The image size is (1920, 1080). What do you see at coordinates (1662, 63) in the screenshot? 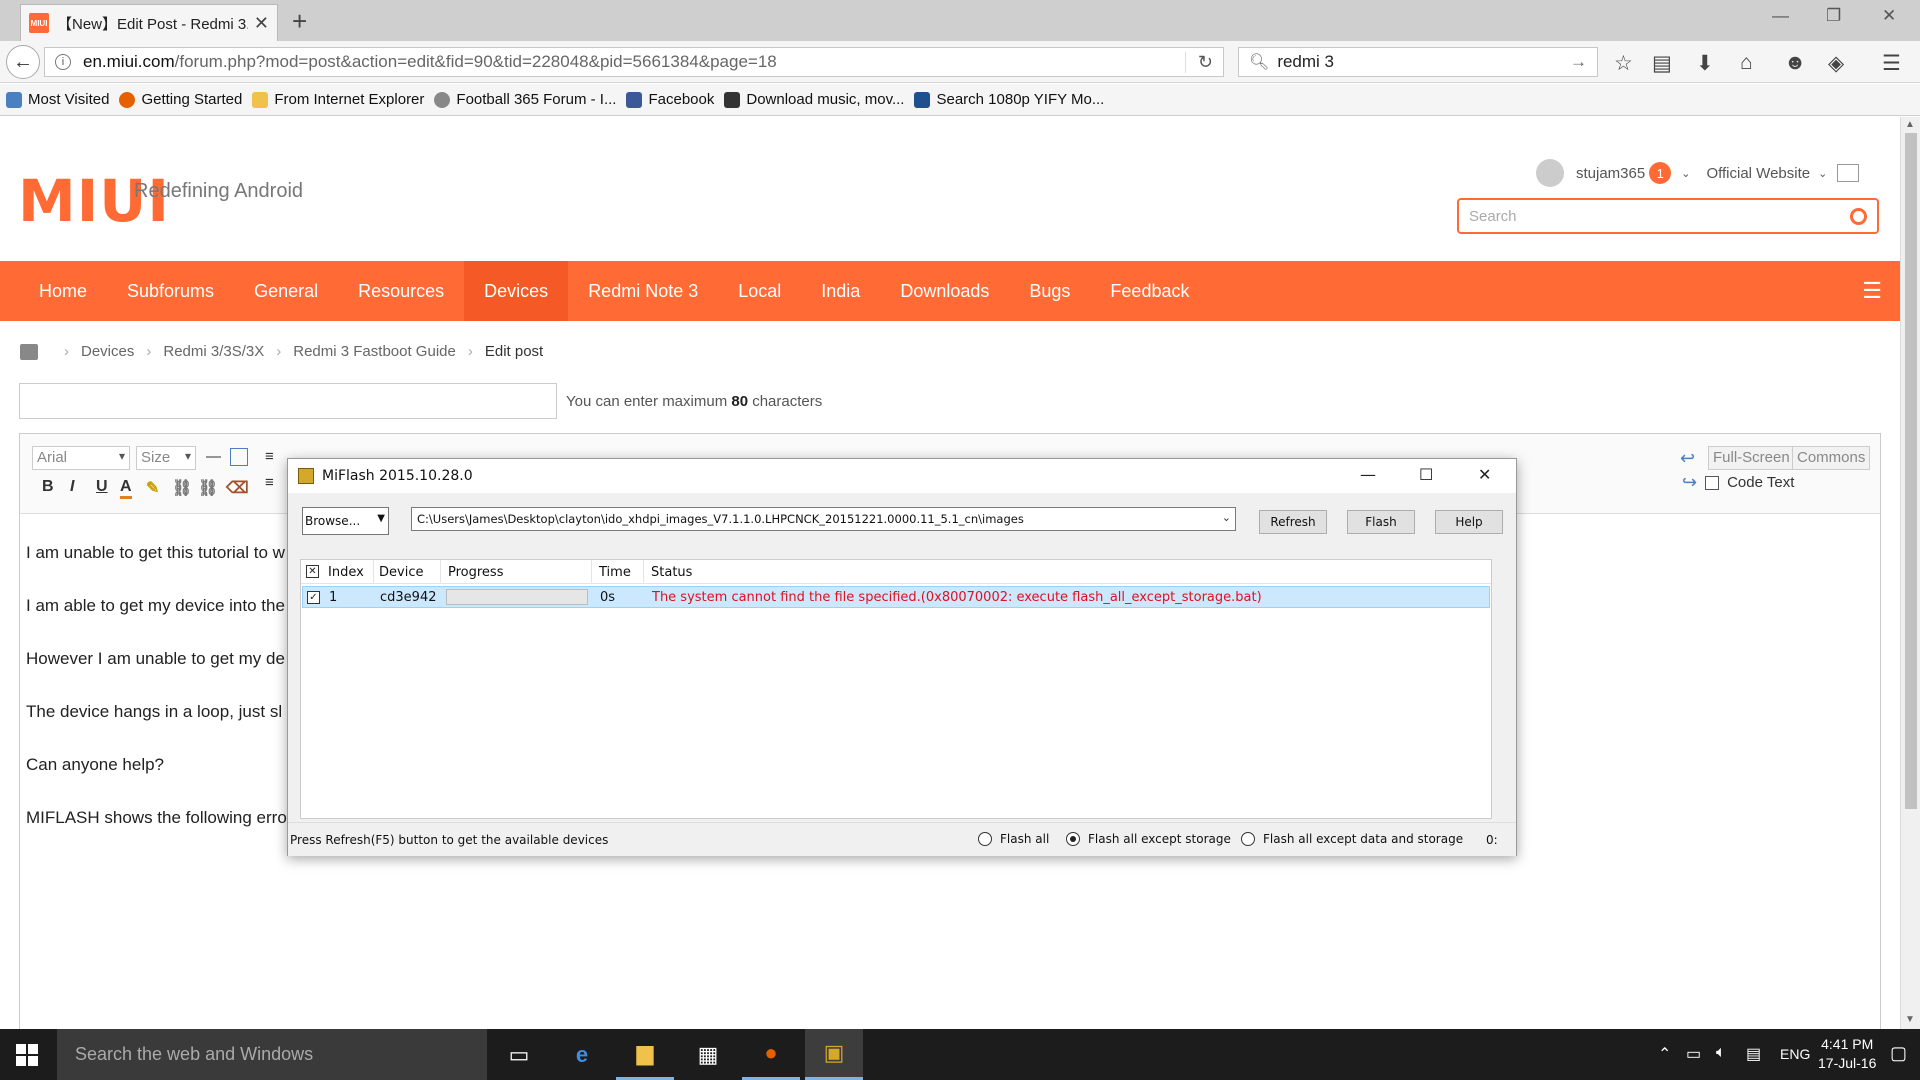
I see `bookmarks-library-icon: ▤` at bounding box center [1662, 63].